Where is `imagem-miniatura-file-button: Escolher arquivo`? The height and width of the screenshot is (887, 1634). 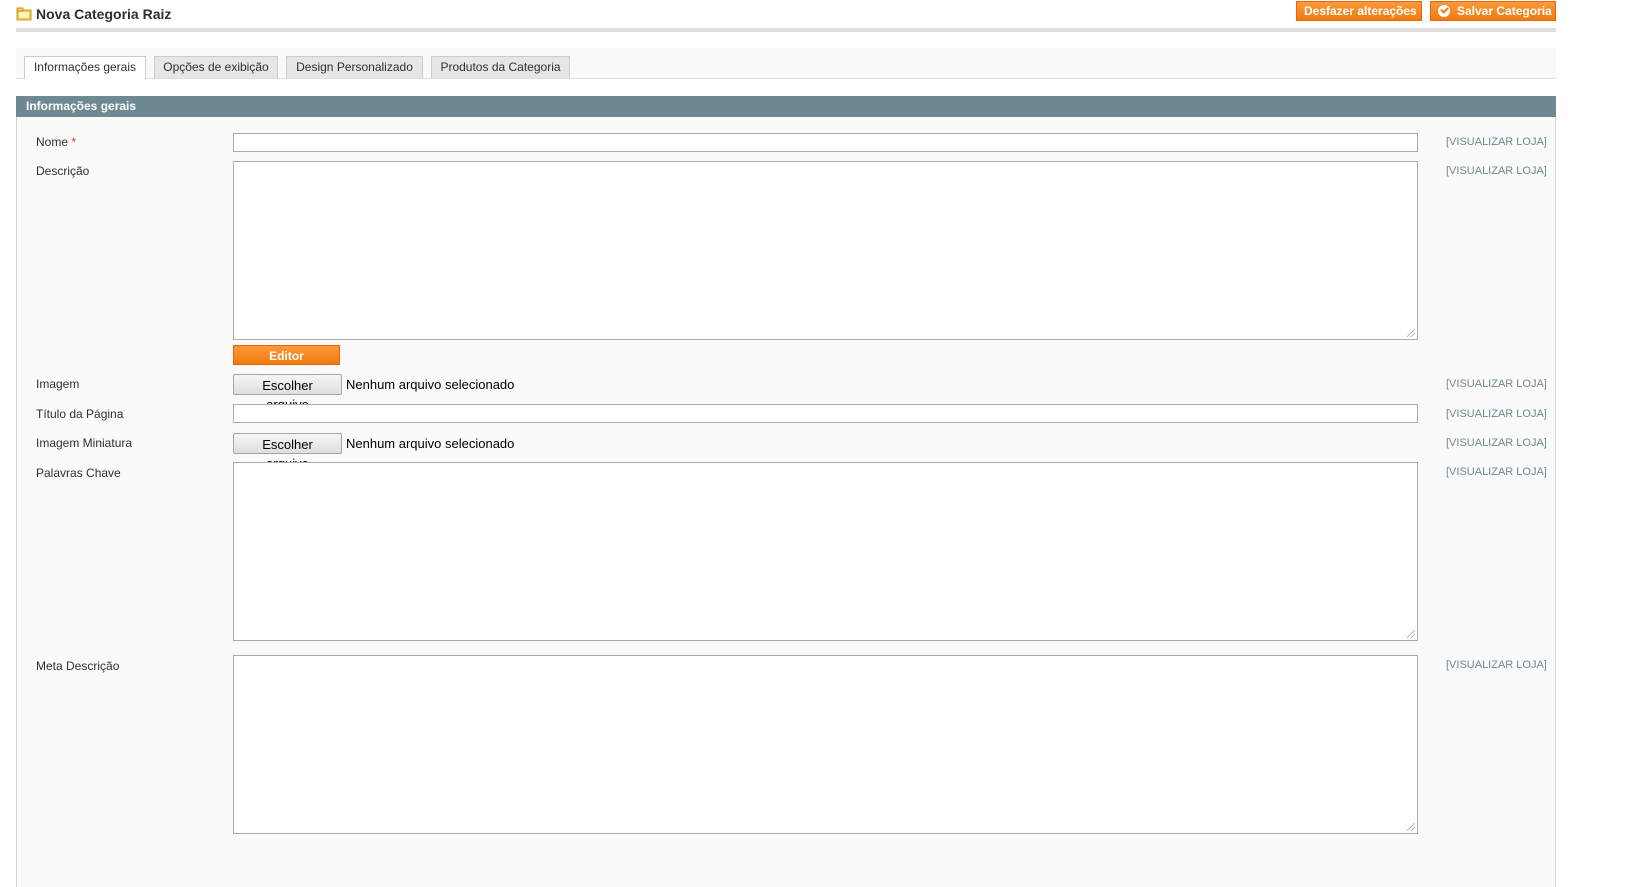 imagem-miniatura-file-button: Escolher arquivo is located at coordinates (287, 452).